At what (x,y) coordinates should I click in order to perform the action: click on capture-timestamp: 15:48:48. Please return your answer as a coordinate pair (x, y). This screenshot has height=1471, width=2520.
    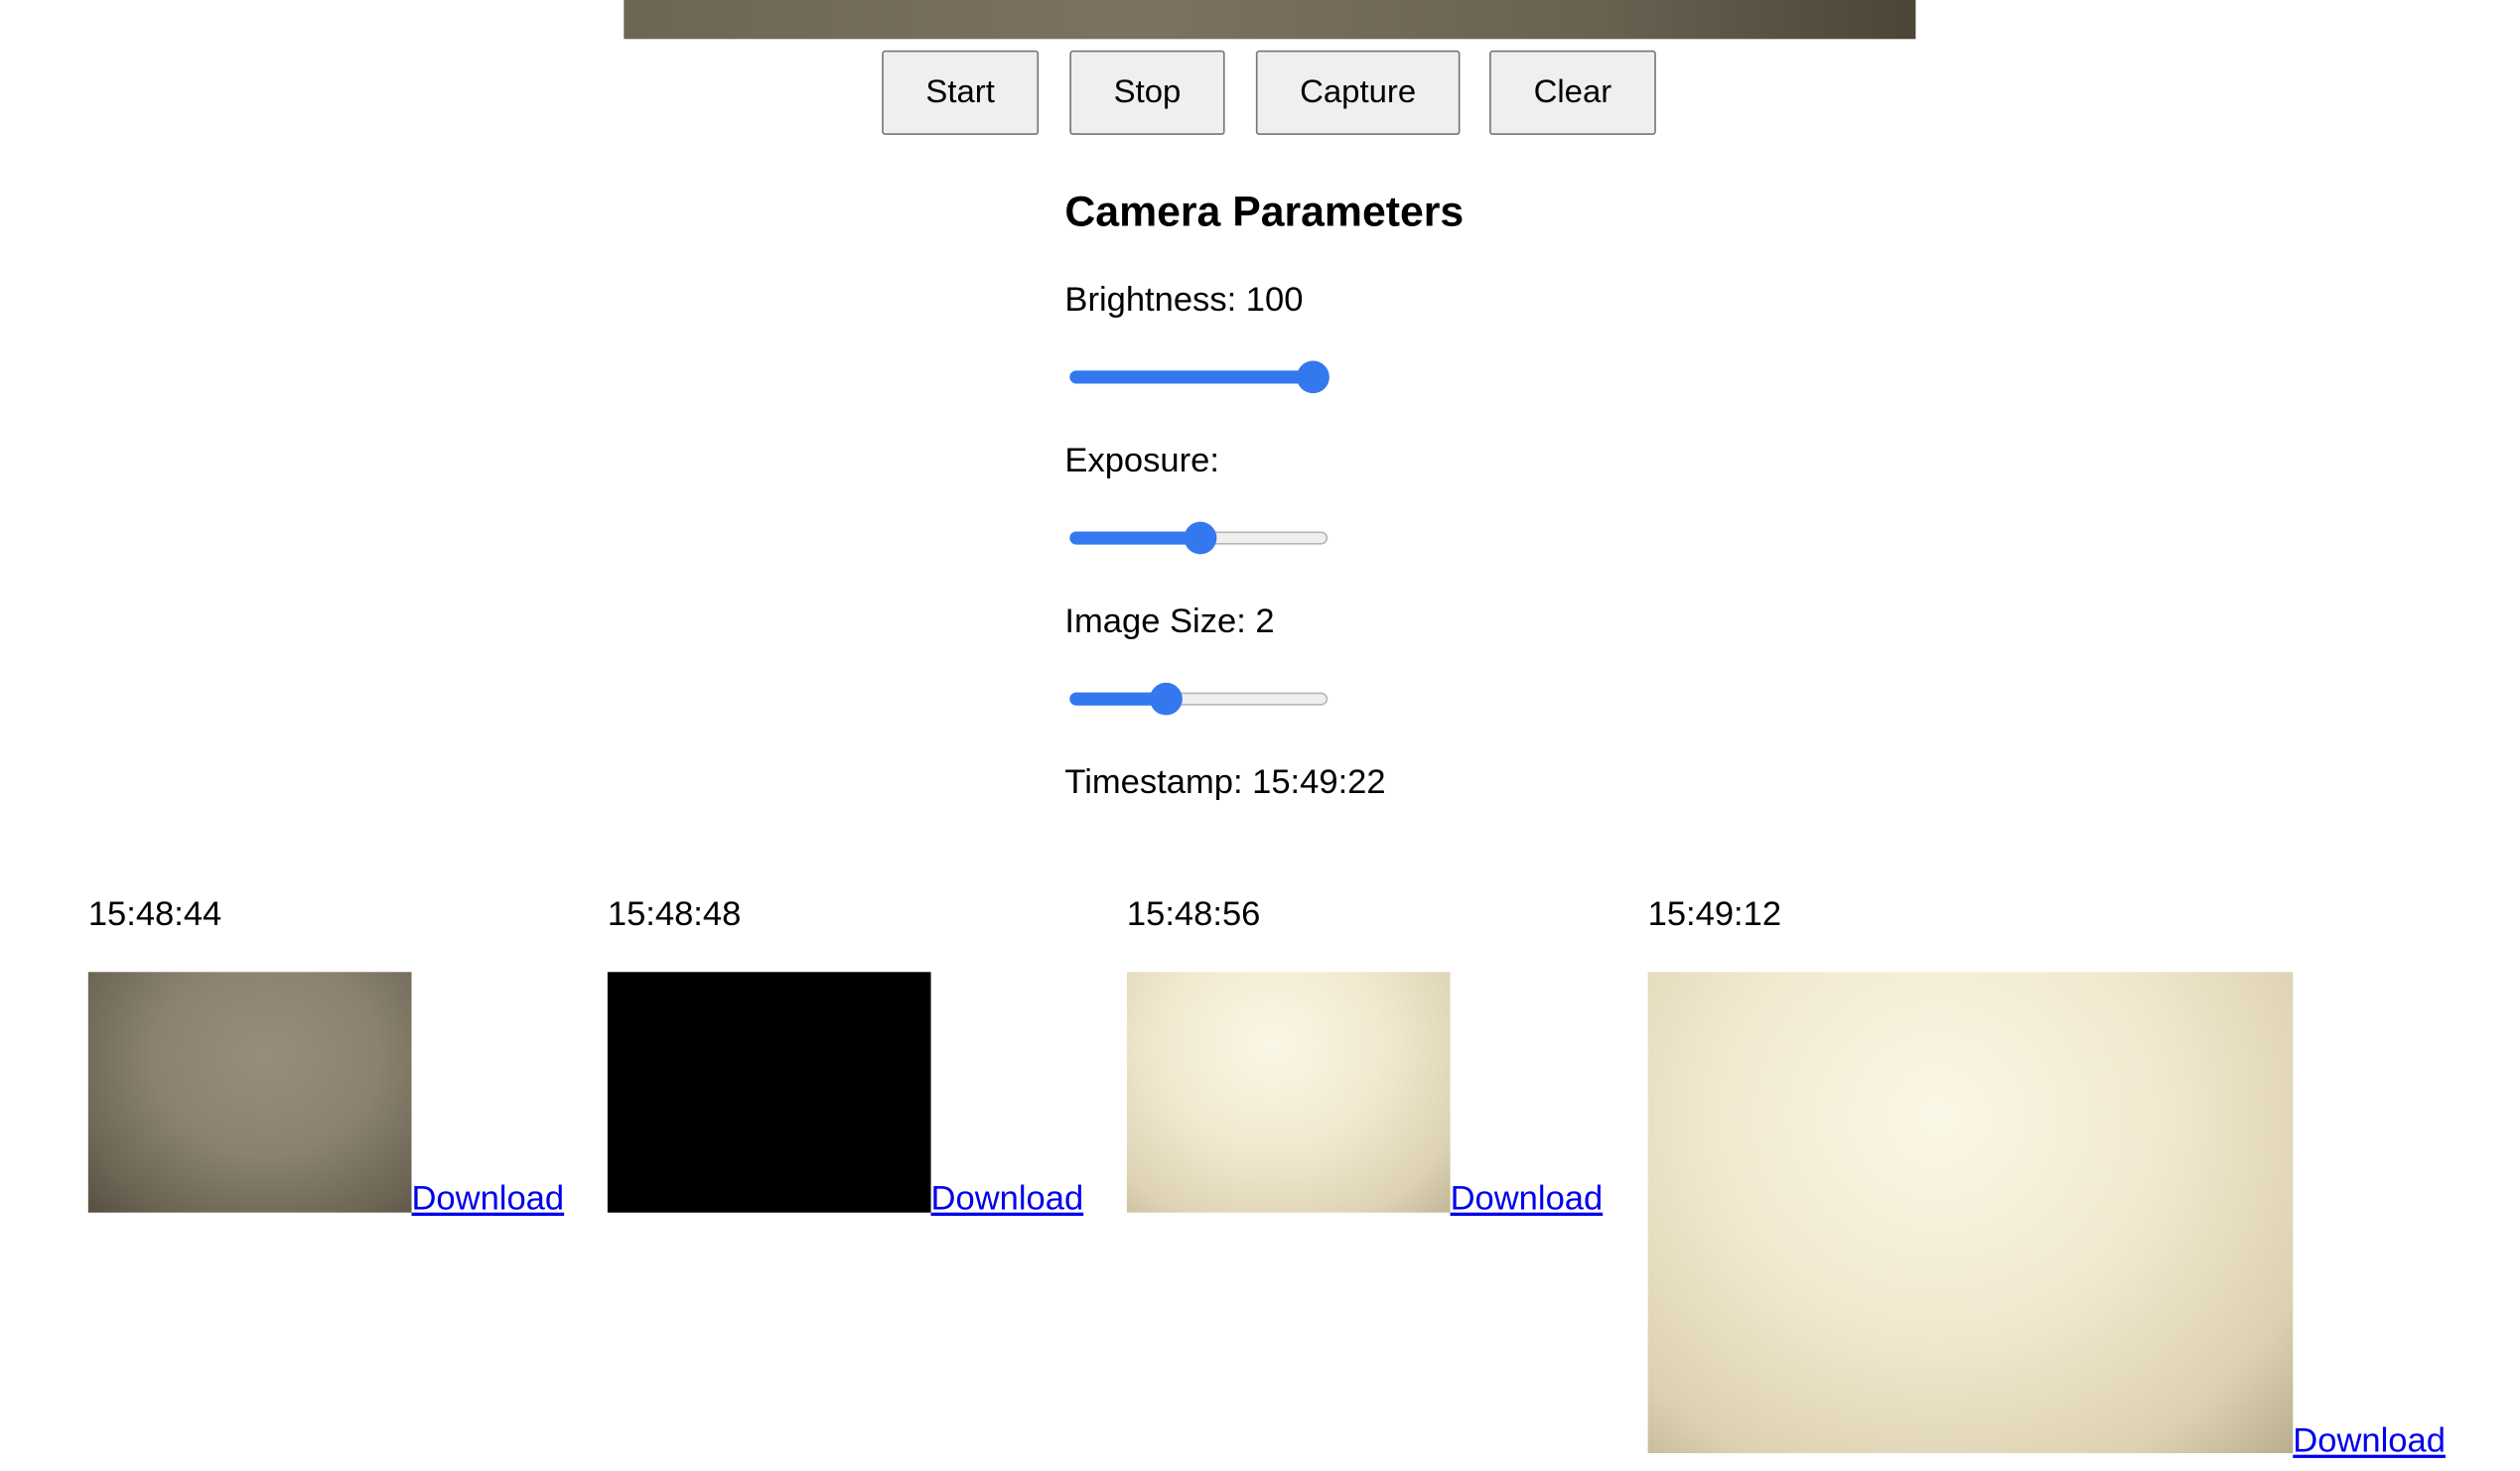
    Looking at the image, I should click on (674, 914).